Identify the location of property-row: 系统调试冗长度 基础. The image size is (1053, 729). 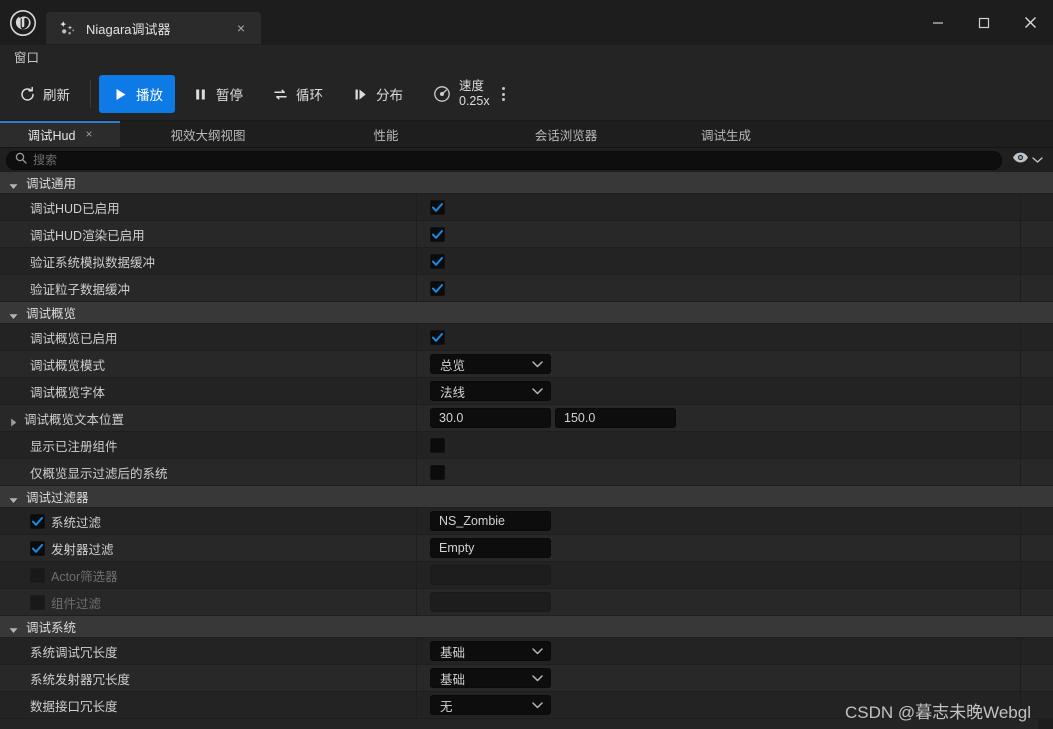
(526, 651).